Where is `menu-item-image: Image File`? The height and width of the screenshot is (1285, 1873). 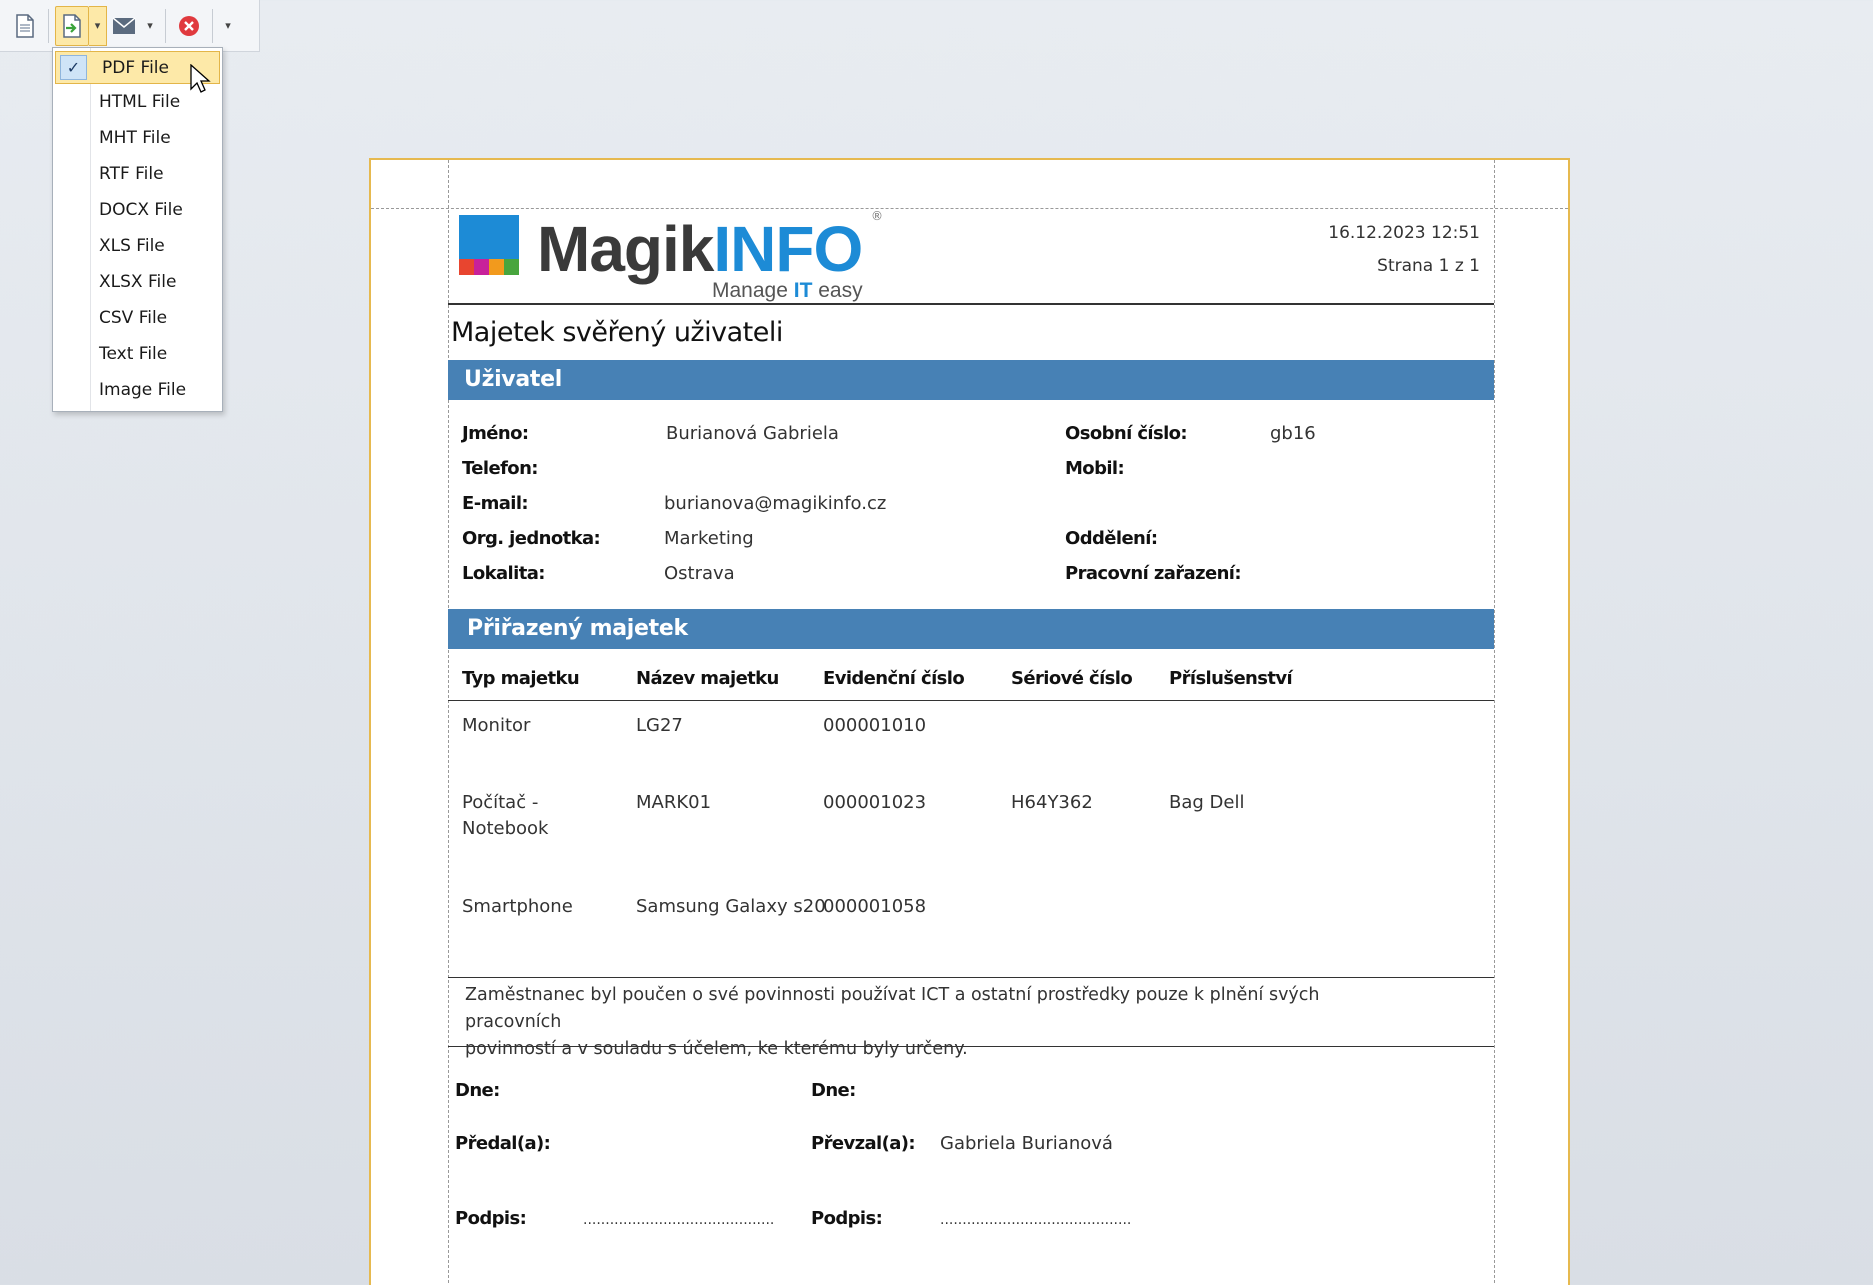
menu-item-image: Image File is located at coordinates (137, 390).